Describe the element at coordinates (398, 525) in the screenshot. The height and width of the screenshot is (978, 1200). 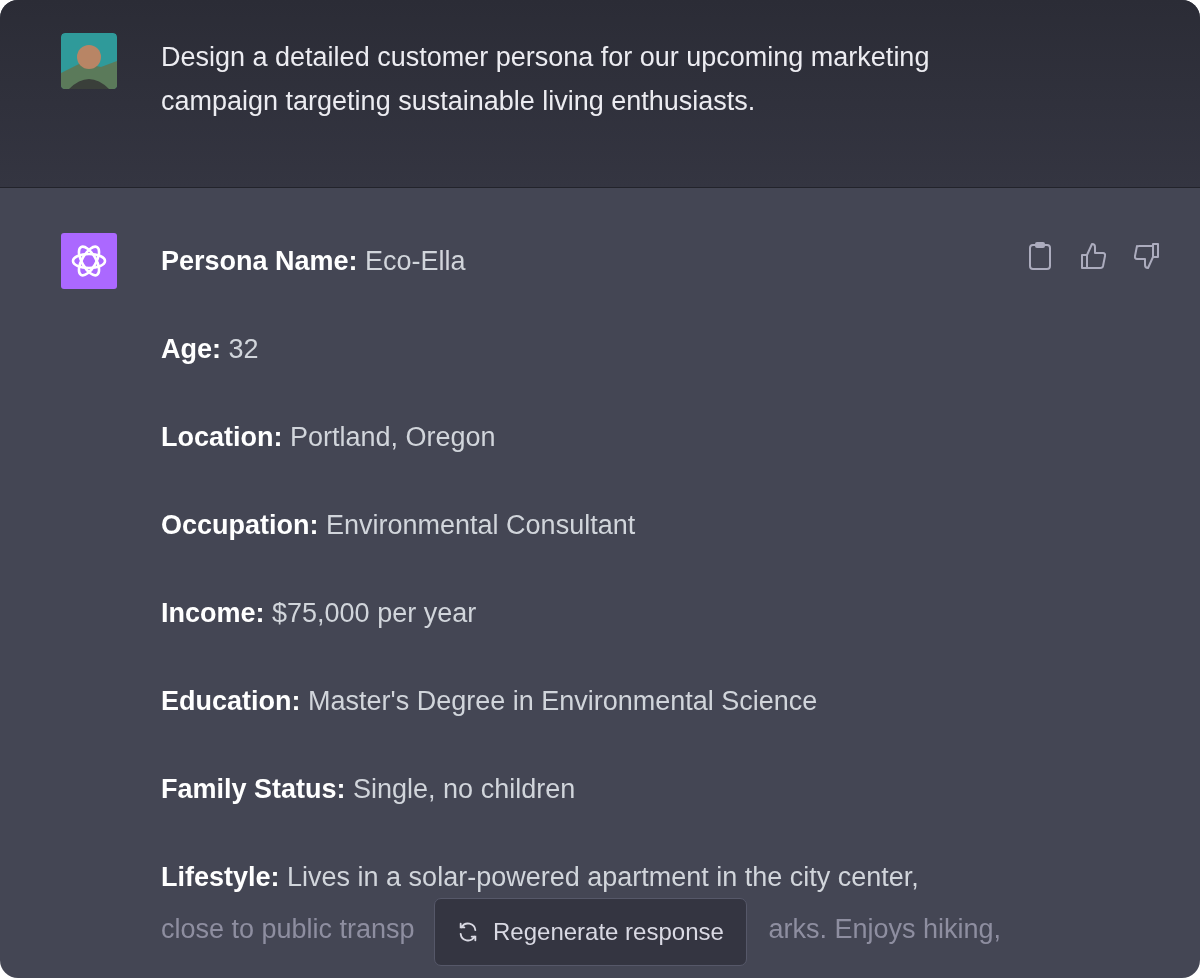
I see `persona-detail: Occupation: Environmental Consultant` at that location.